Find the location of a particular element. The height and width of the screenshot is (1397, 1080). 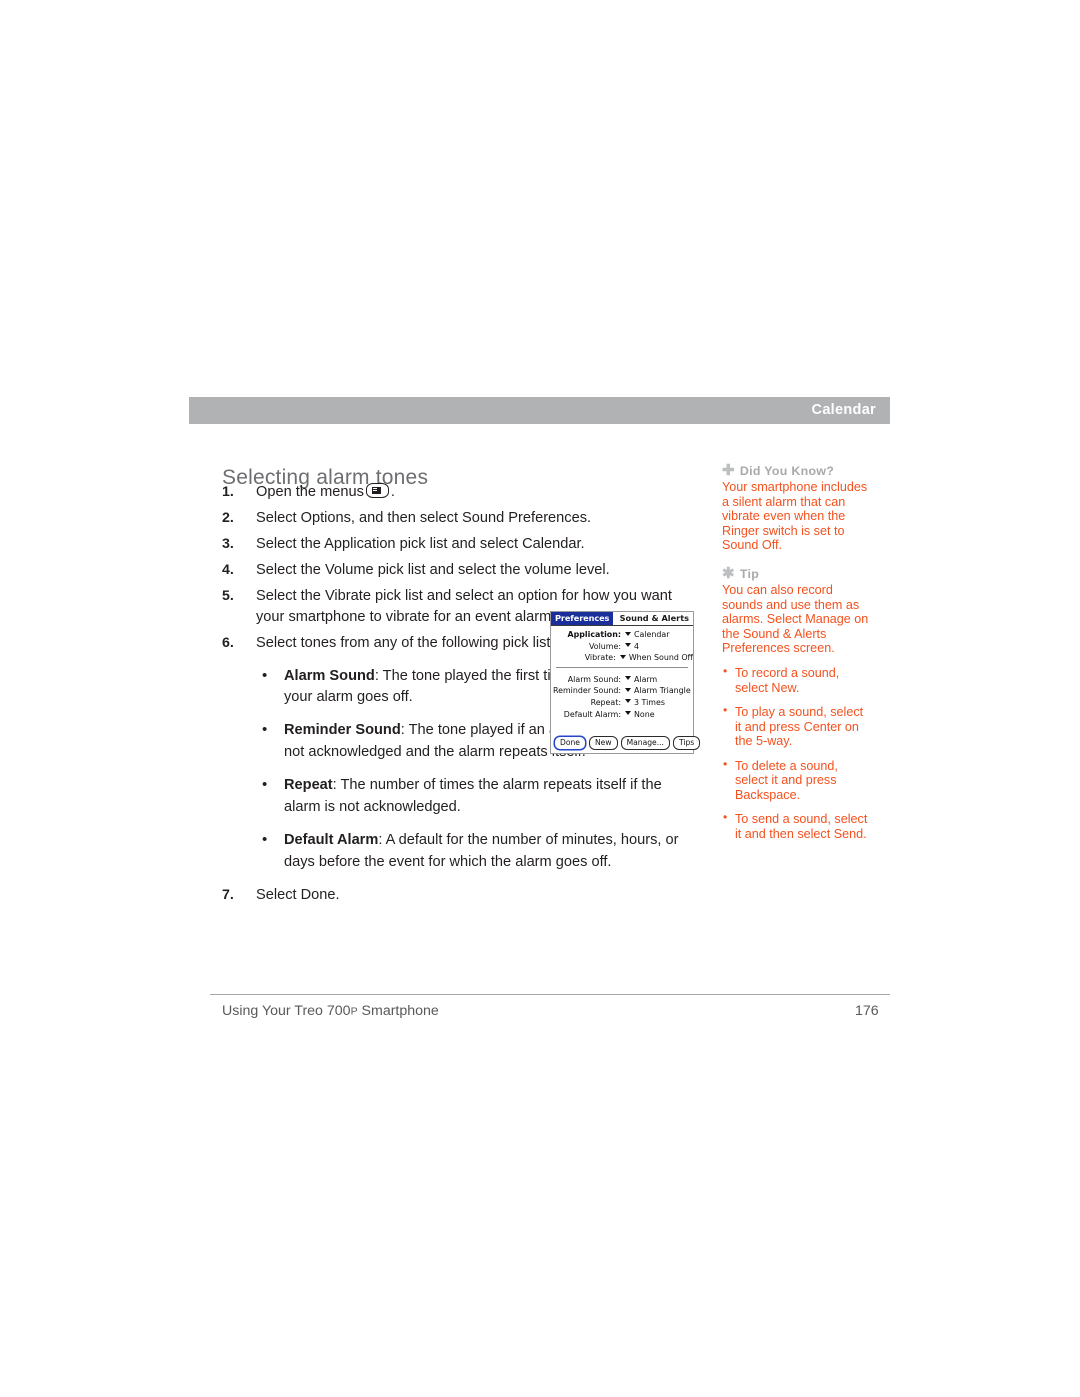

step-item-1: 1. Open the menus. is located at coordinates (457, 492).